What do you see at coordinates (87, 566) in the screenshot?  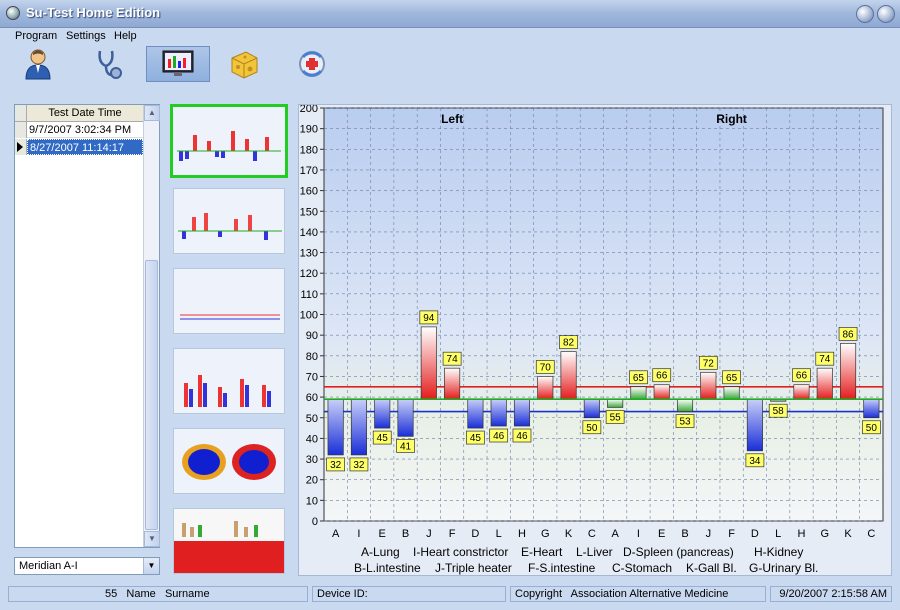 I see `meridian-select: Meridian A-I ▼` at bounding box center [87, 566].